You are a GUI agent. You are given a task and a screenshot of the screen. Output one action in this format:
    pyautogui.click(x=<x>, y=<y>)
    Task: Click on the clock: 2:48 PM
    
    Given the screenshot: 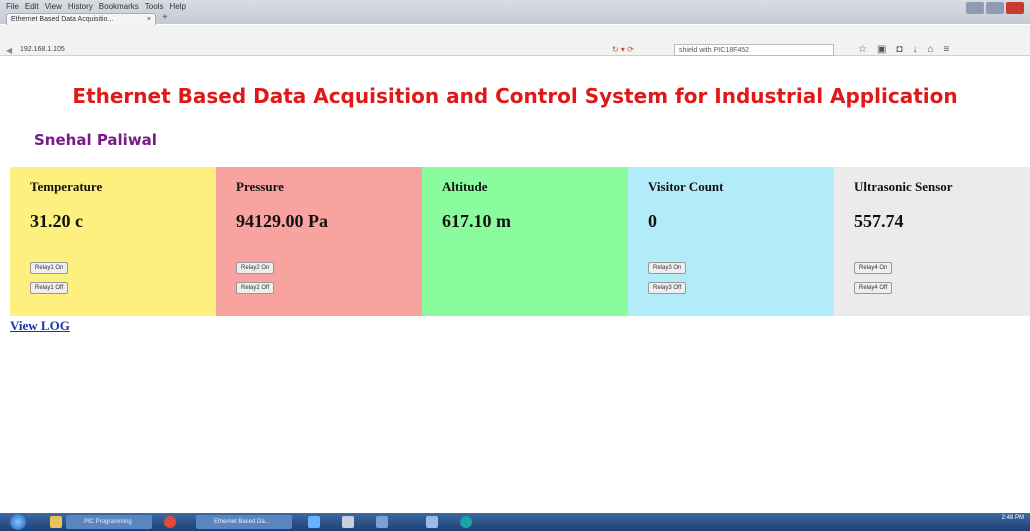 What is the action you would take?
    pyautogui.click(x=1012, y=518)
    